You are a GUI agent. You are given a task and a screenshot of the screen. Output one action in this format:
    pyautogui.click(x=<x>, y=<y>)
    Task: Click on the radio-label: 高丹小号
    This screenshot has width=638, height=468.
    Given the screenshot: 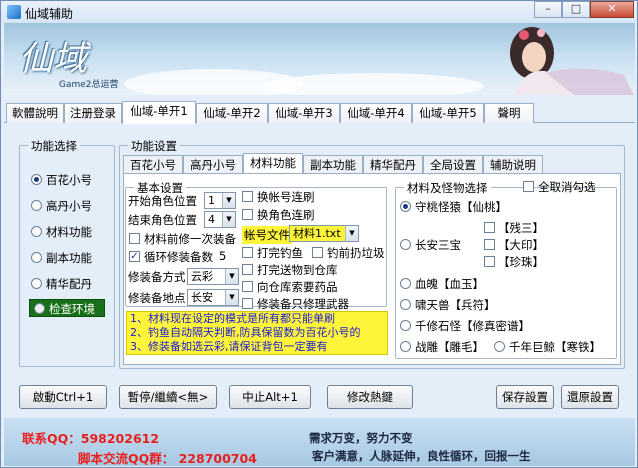 What is the action you would take?
    pyautogui.click(x=69, y=206)
    